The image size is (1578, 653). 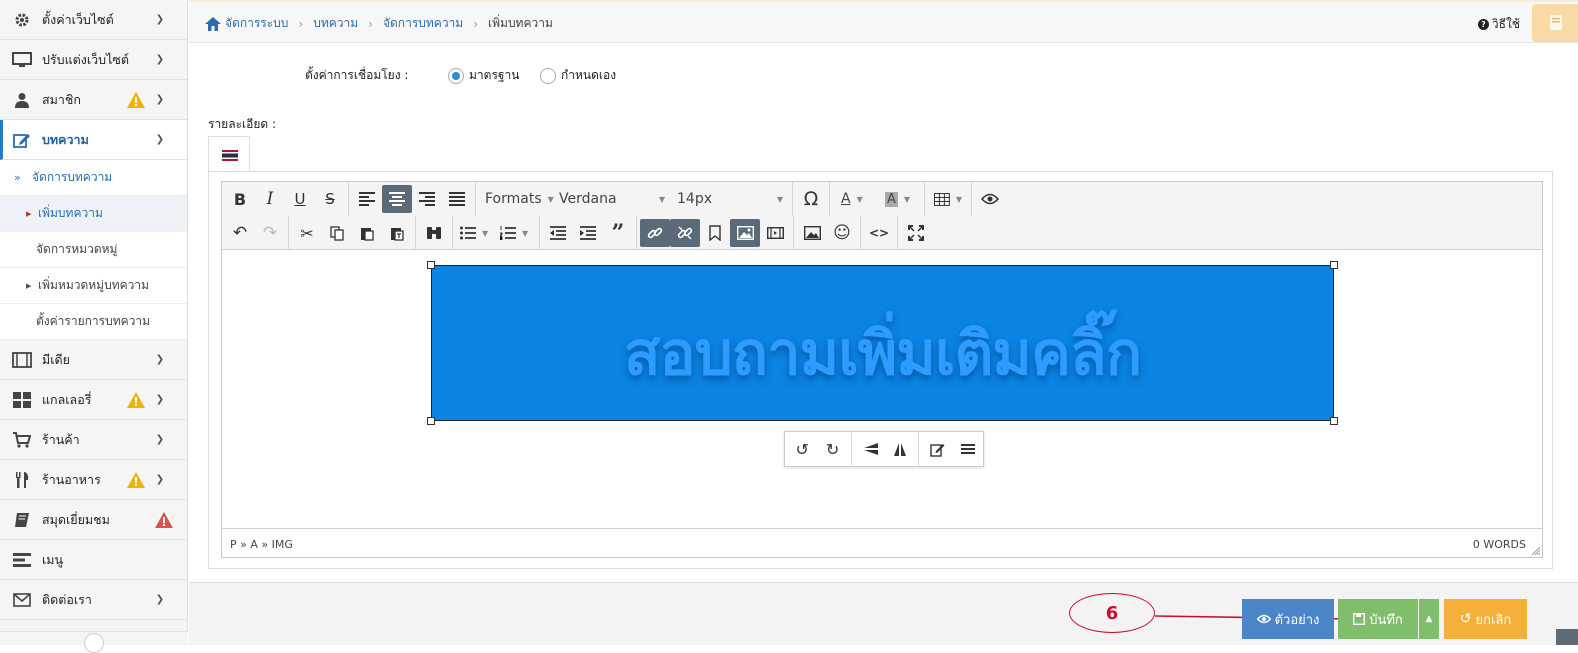 I want to click on preview-button: ตัวอย่าง, so click(x=1288, y=619).